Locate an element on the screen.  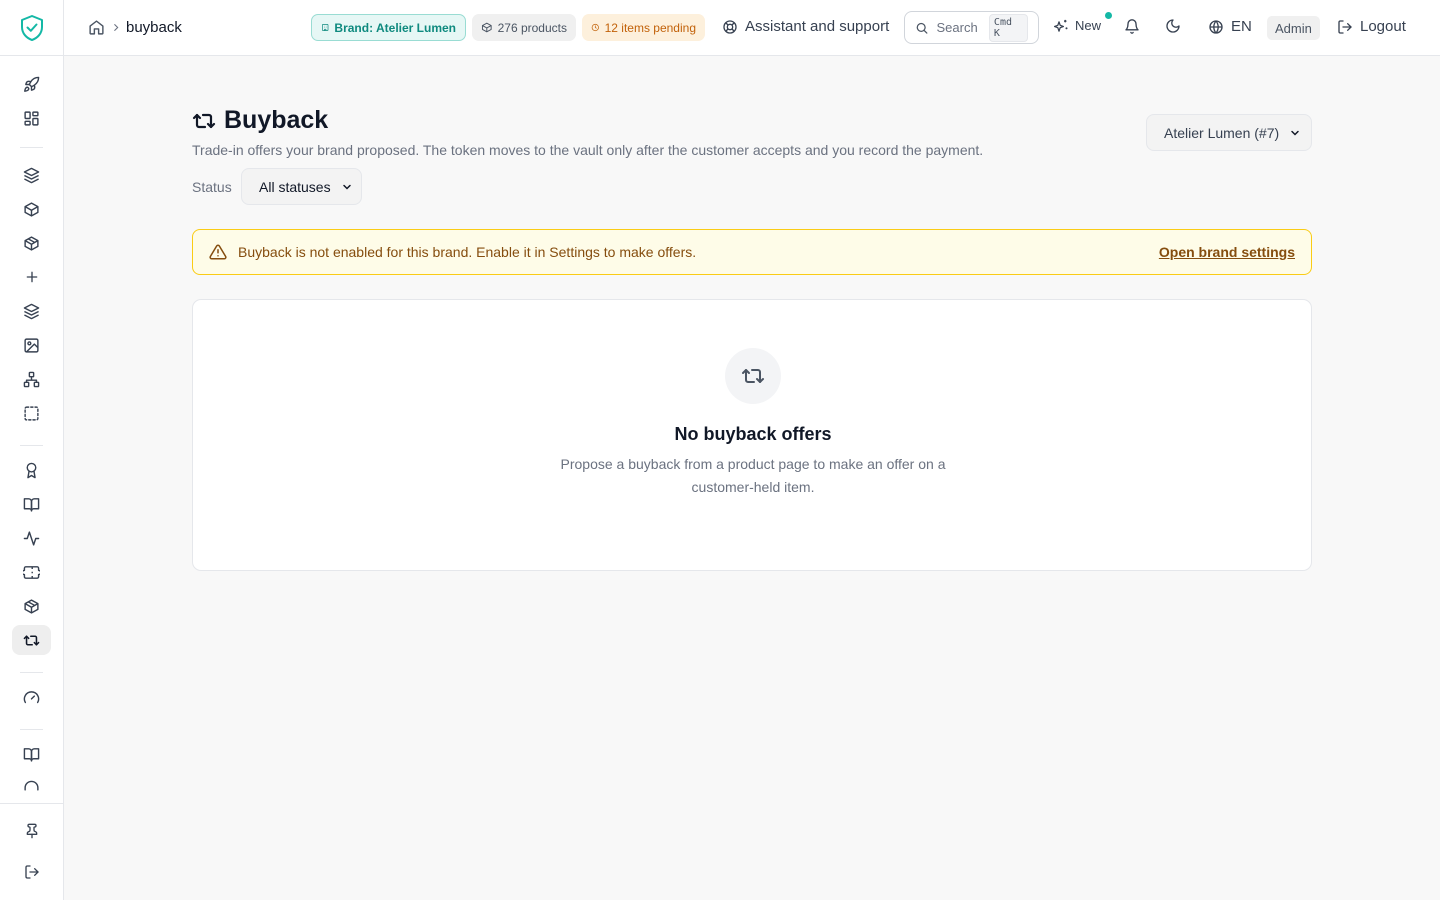
sidebar-item-dashed-square-icon is located at coordinates (31, 413).